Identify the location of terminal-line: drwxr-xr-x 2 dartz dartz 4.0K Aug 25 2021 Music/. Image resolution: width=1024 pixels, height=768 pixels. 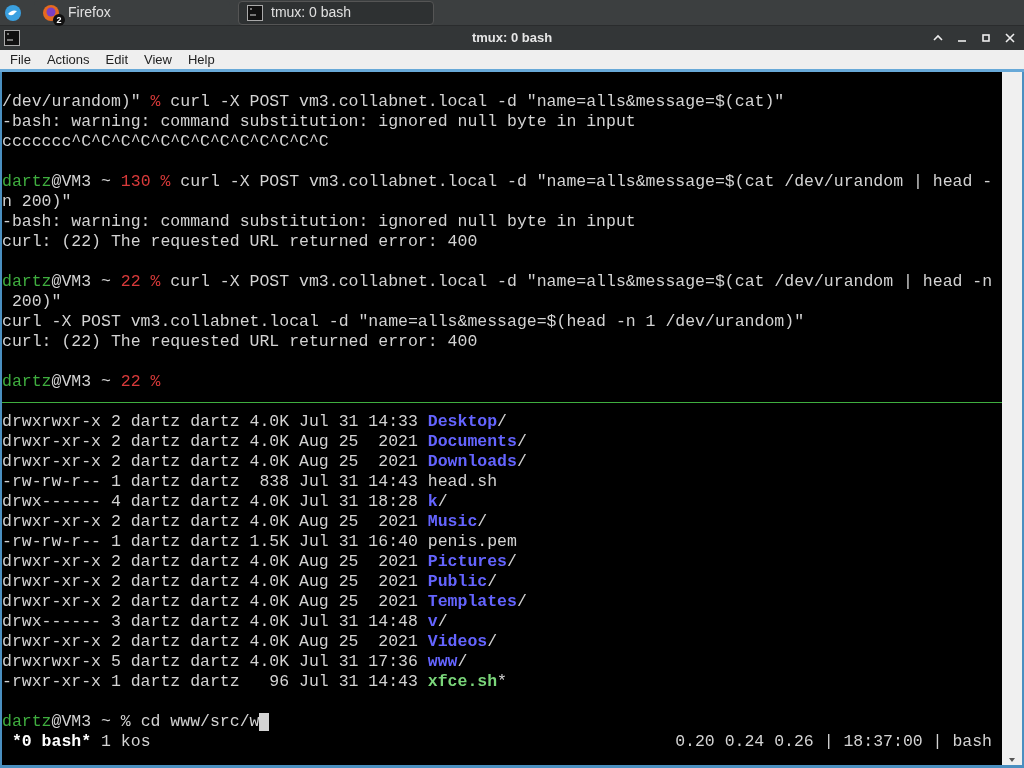
(245, 522).